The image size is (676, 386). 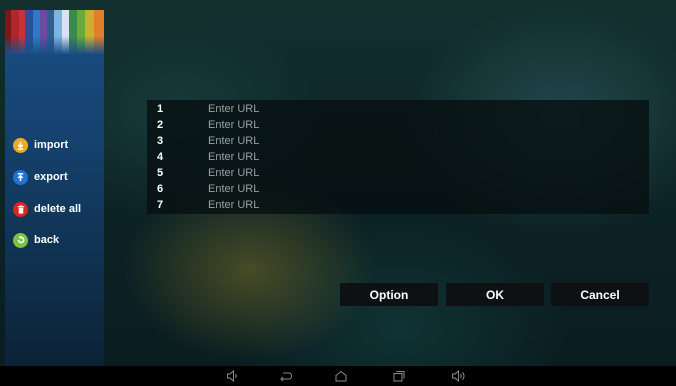 What do you see at coordinates (20, 145) in the screenshot?
I see `download-circle-icon` at bounding box center [20, 145].